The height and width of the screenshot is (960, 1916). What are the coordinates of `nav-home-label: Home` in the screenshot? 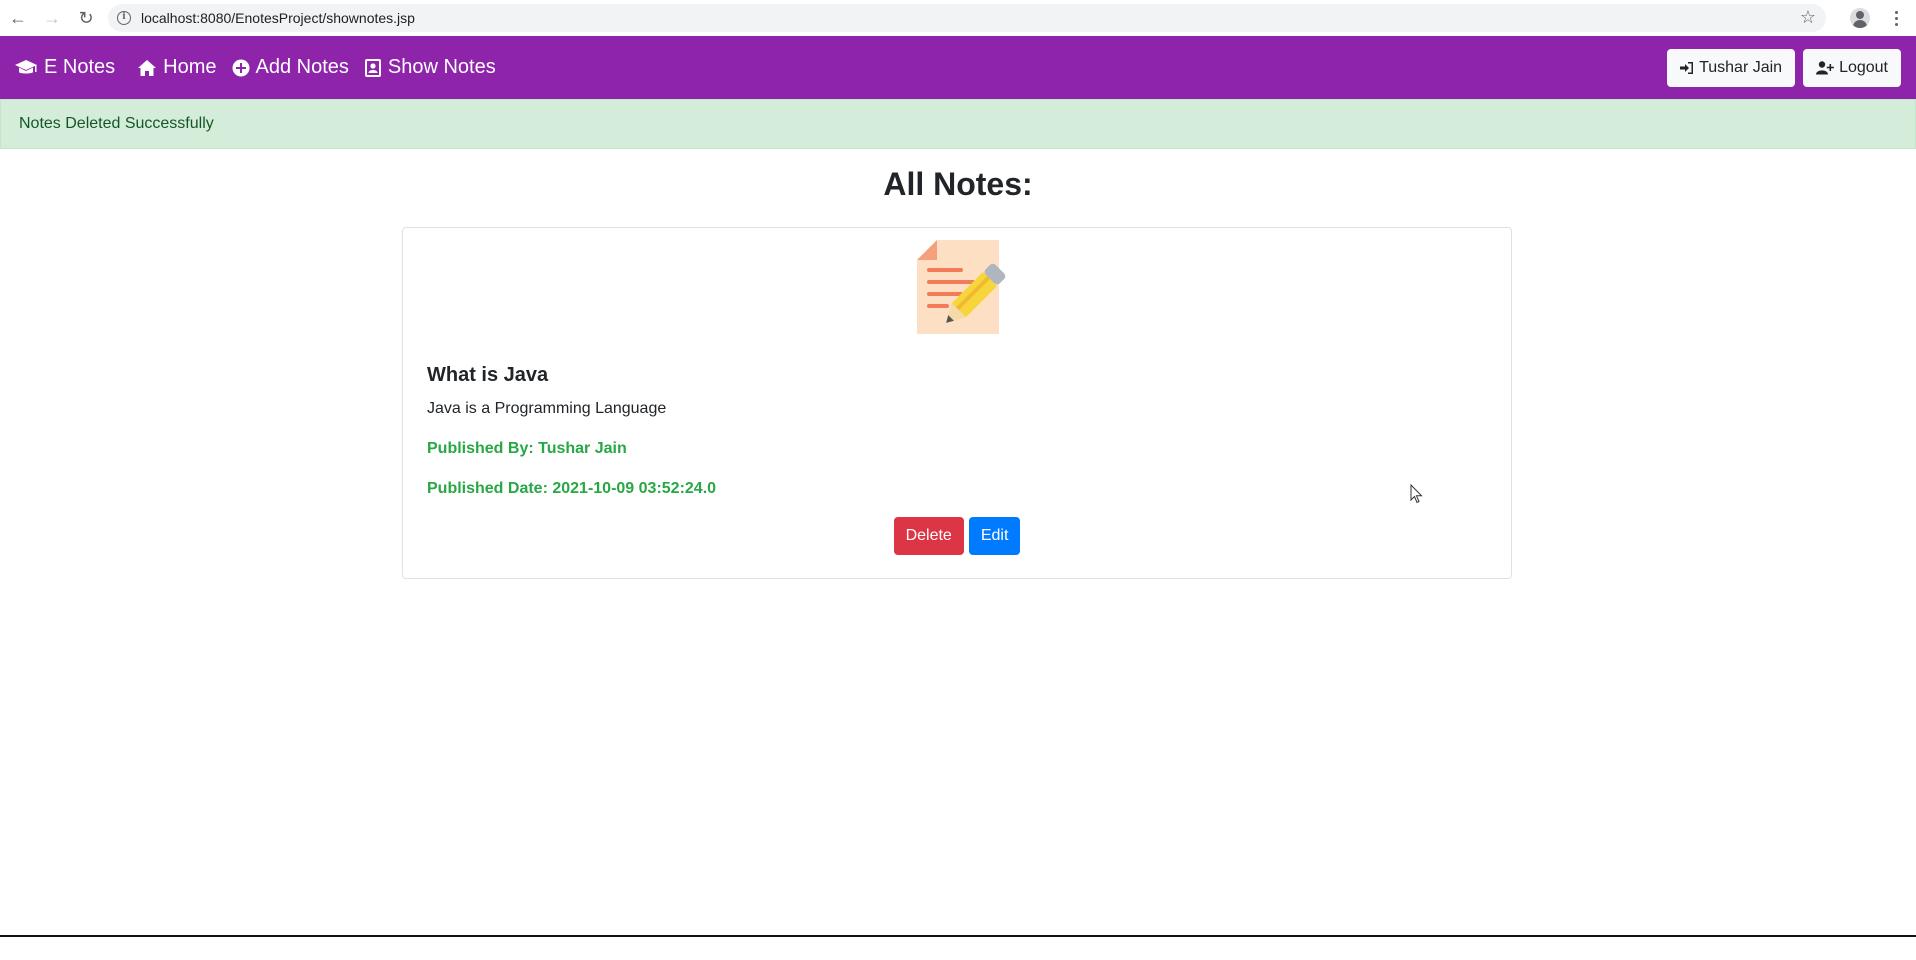 It's located at (190, 67).